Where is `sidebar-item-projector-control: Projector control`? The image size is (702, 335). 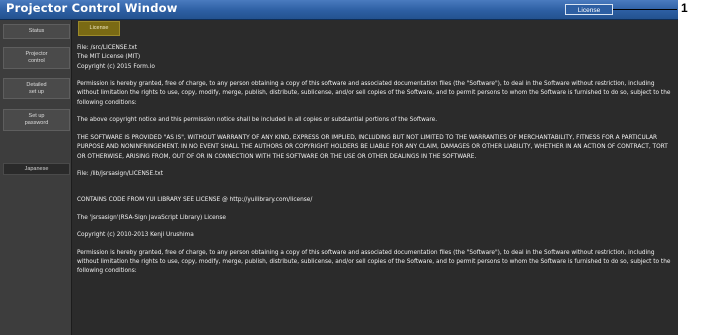
sidebar-item-projector-control: Projector control is located at coordinates (36, 58).